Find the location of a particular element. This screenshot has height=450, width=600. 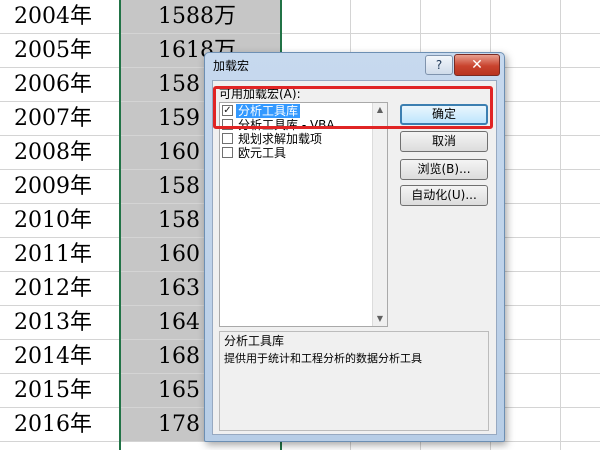

addin-item-solver: 规划求解加载项 is located at coordinates (297, 139).